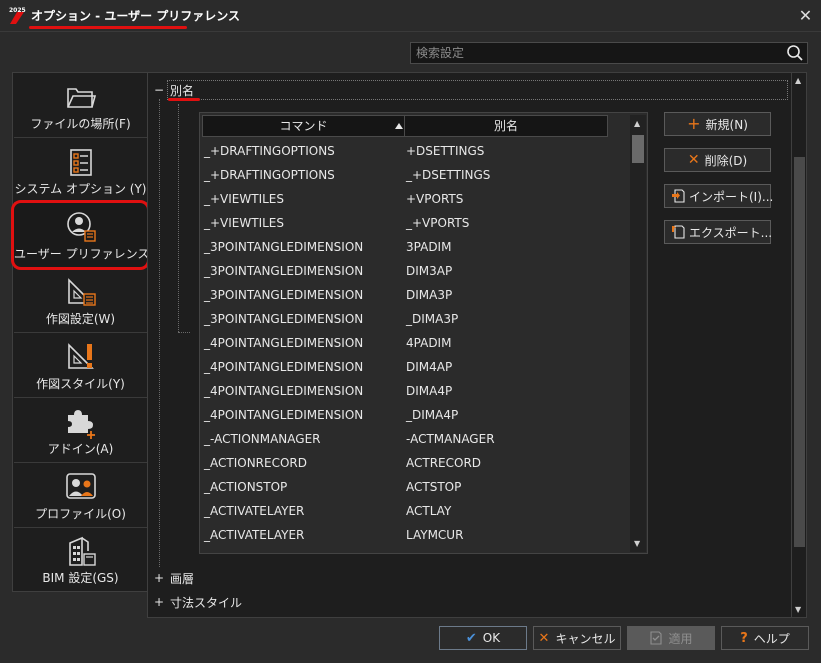  Describe the element at coordinates (182, 90) in the screenshot. I see `section-alias-title: 別名` at that location.